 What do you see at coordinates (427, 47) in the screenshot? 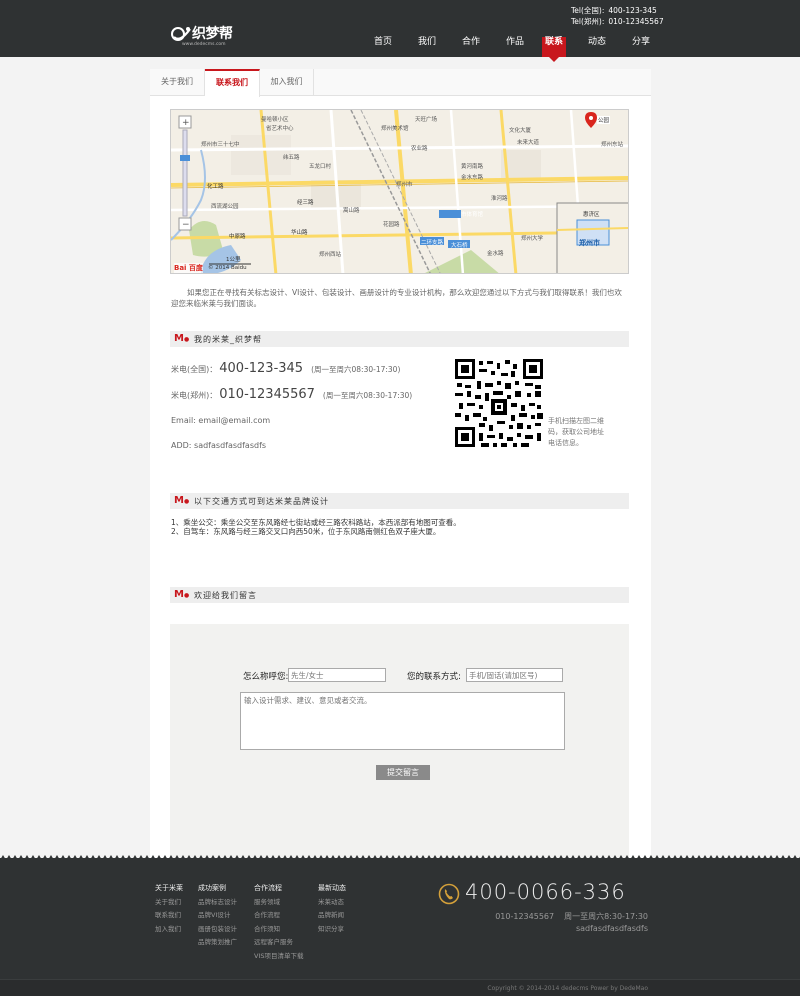
I see `nav-about: 我们` at bounding box center [427, 47].